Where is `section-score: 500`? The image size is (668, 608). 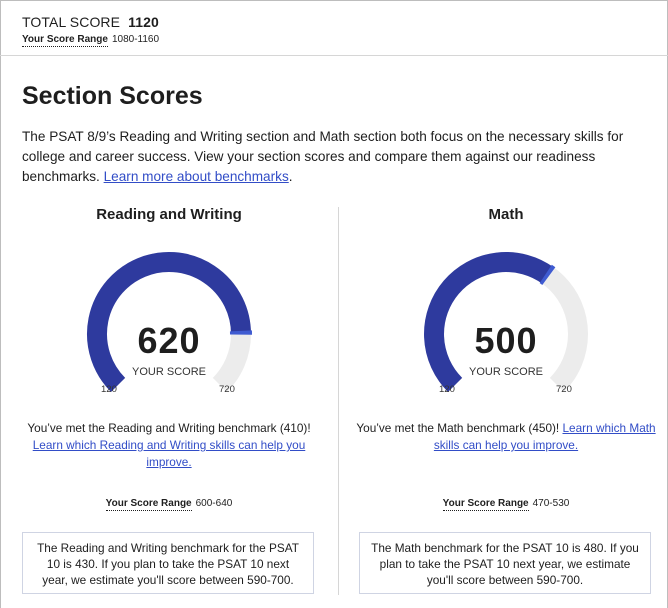
section-score: 500 is located at coordinates (506, 340).